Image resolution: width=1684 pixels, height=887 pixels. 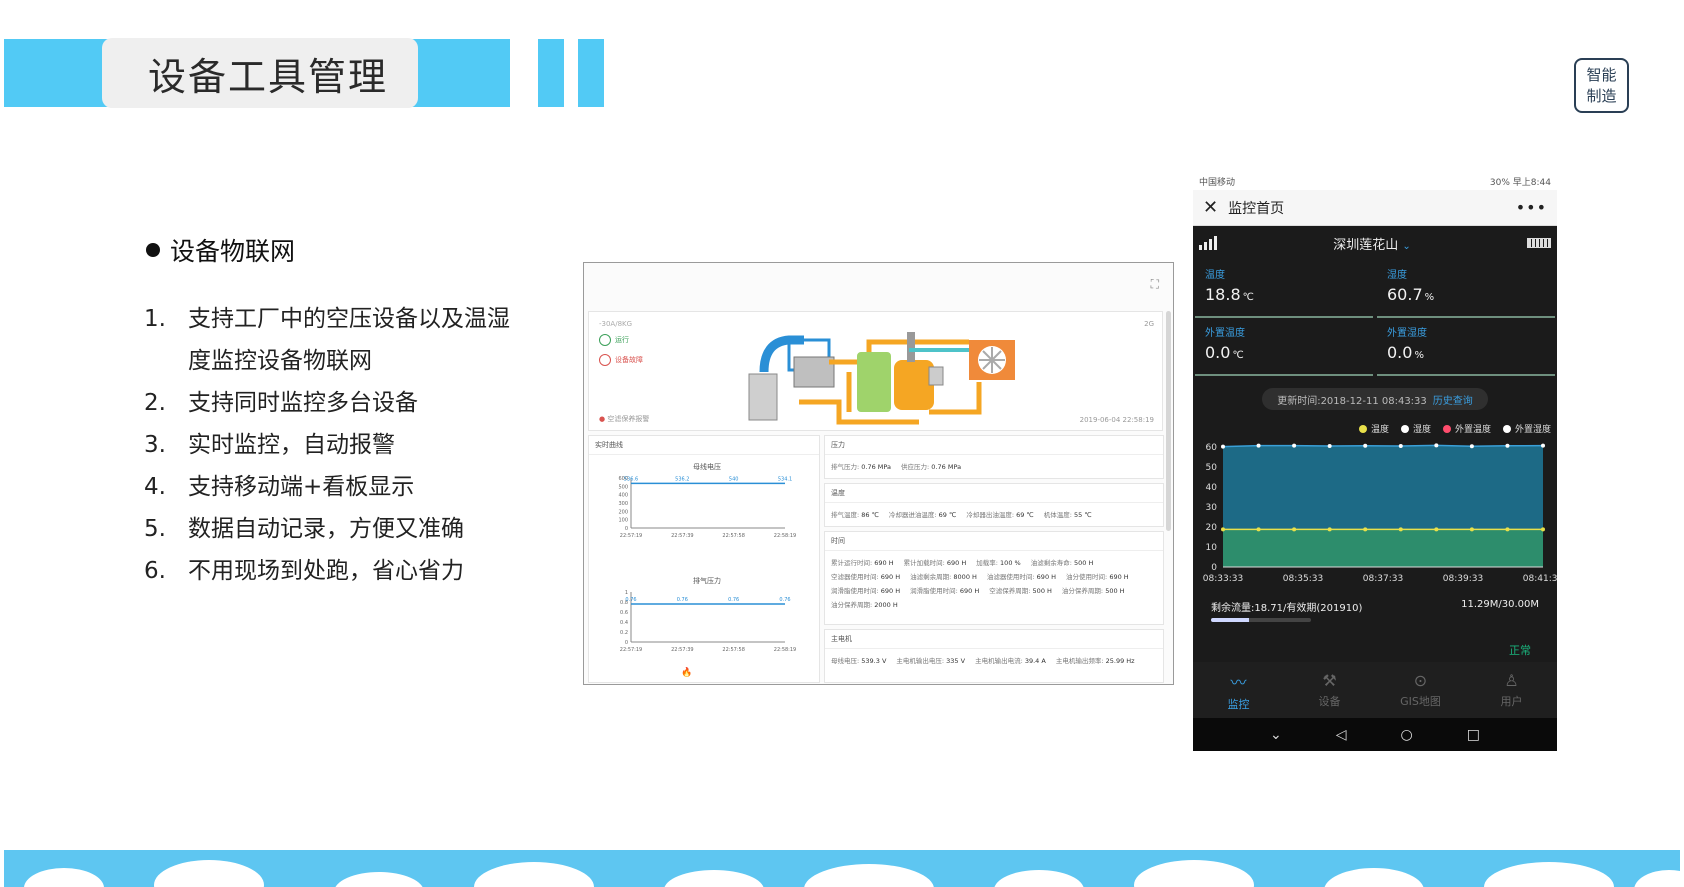 I want to click on legend-item: 温度, so click(x=1373, y=428).